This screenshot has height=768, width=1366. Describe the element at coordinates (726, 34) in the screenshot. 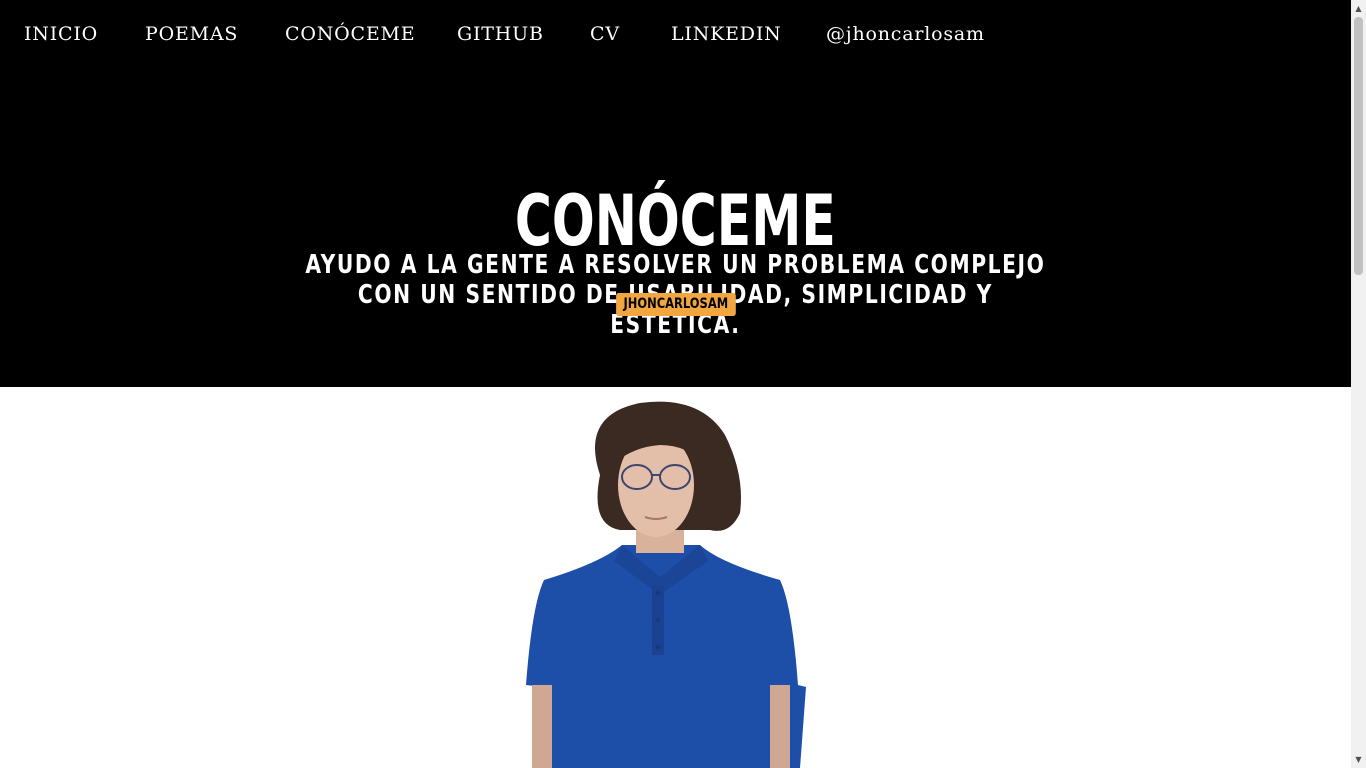

I see `nav-link-linkedin: LINKEDIN` at that location.